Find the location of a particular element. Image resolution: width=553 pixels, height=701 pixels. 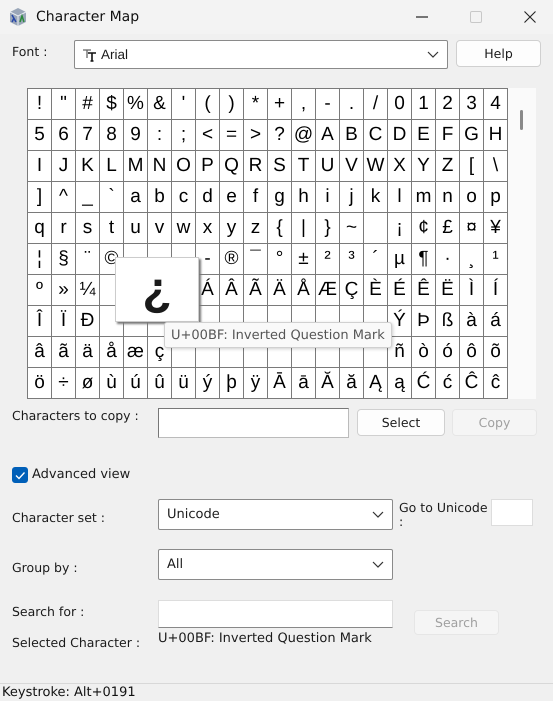

field-label: Group by : is located at coordinates (45, 567).